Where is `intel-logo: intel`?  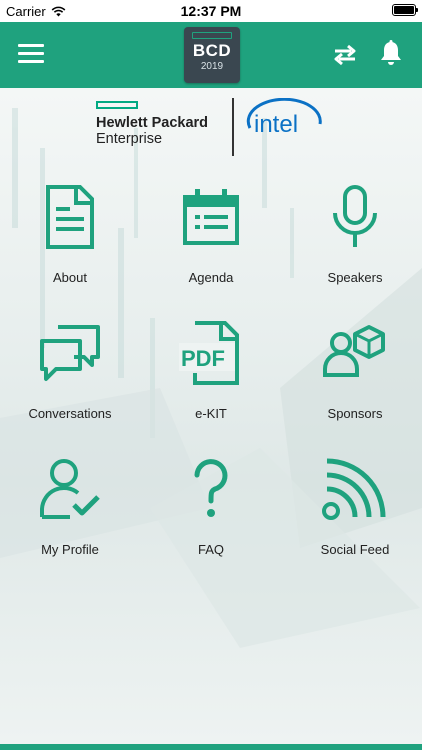 intel-logo: intel is located at coordinates (284, 118).